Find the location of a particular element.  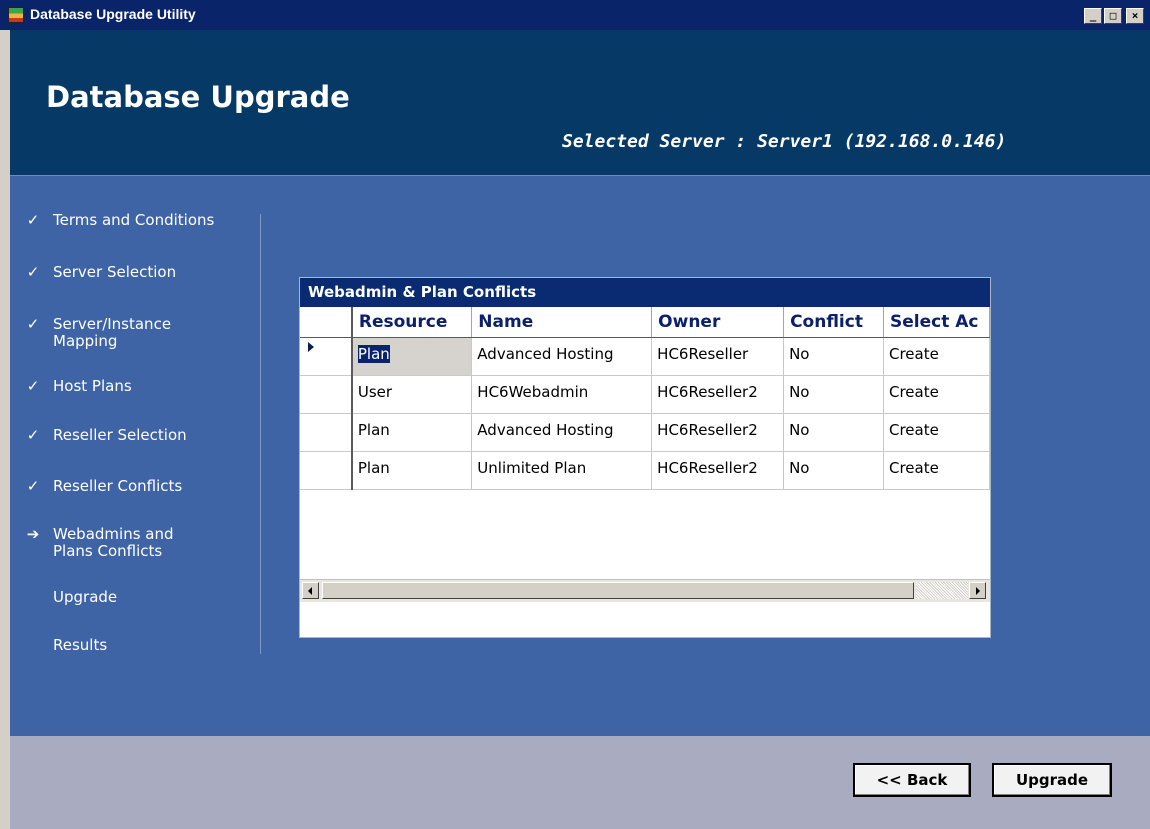

horizontal-scrollbar is located at coordinates (645, 590).